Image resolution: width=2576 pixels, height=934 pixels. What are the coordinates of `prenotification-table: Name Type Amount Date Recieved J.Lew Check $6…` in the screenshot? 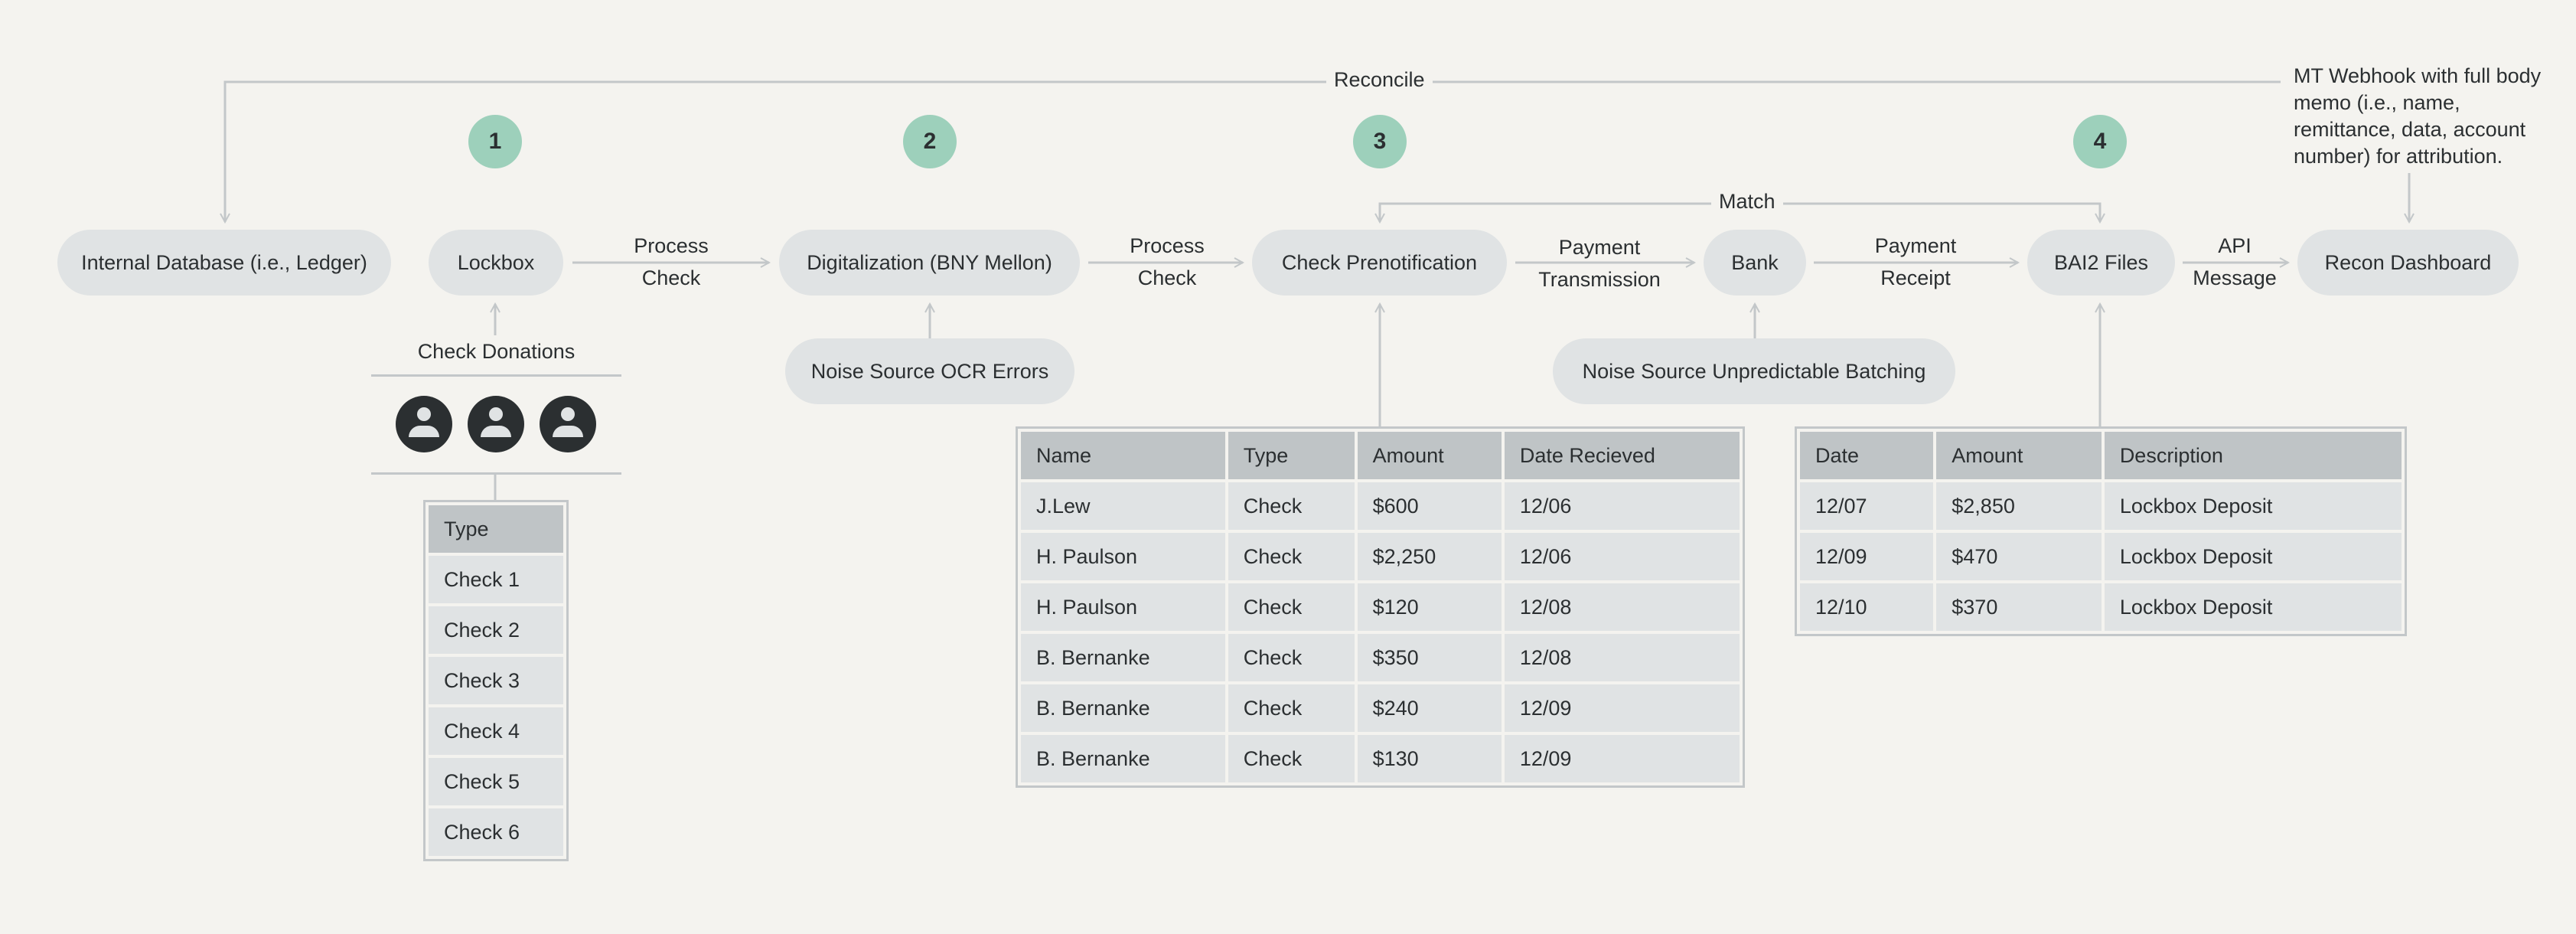 It's located at (1380, 607).